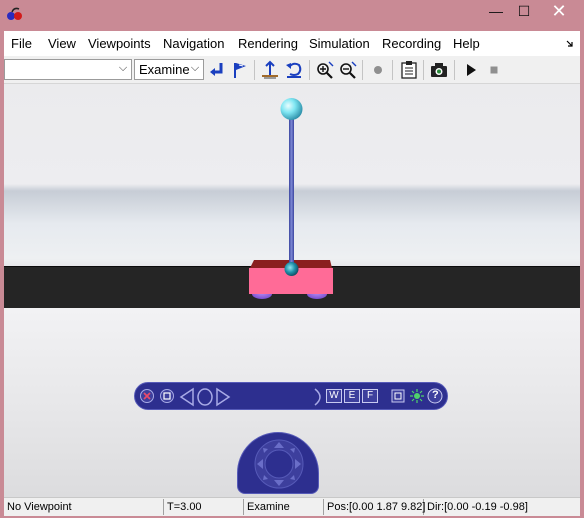 The image size is (584, 518). Describe the element at coordinates (164, 69) in the screenshot. I see `navigation-mode-value: Examine` at that location.